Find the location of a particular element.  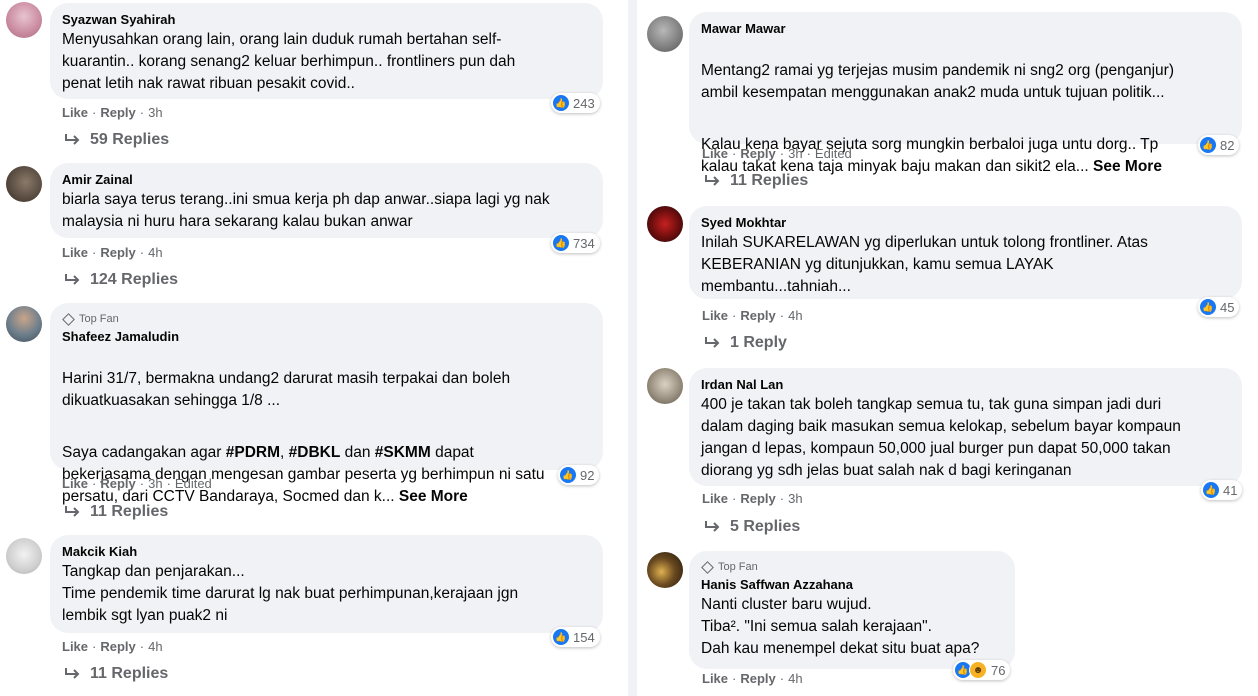

comment-actions: Like · Reply · 3h · Edited is located at coordinates (137, 483).